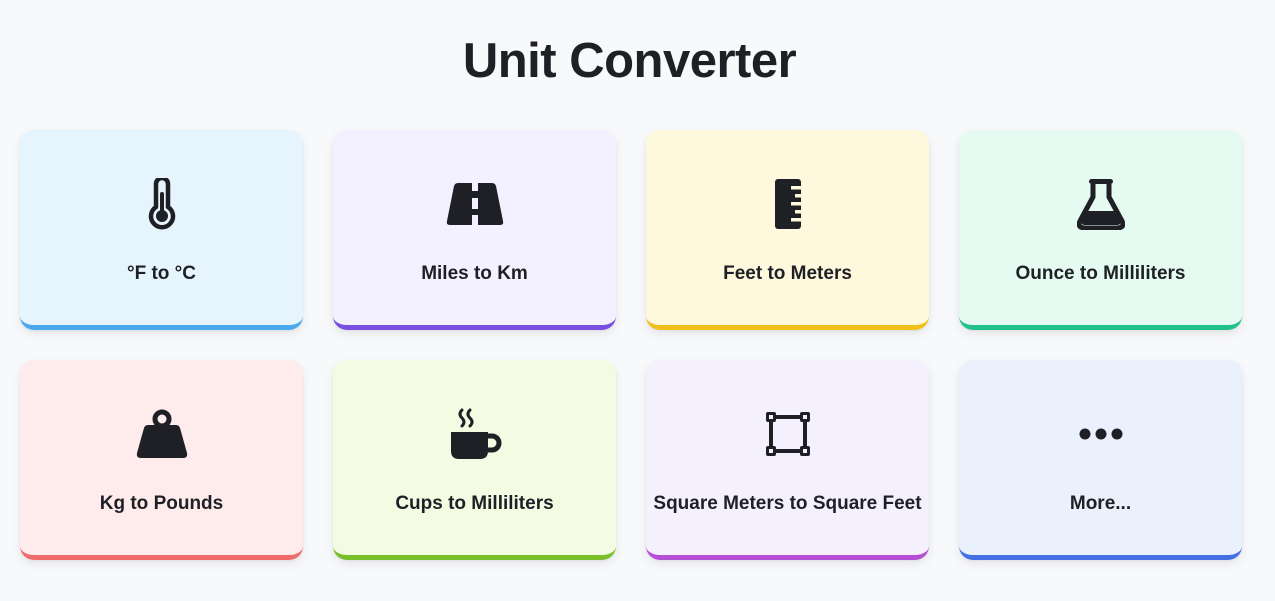 The image size is (1275, 601). Describe the element at coordinates (788, 204) in the screenshot. I see `ruler-icon` at that location.